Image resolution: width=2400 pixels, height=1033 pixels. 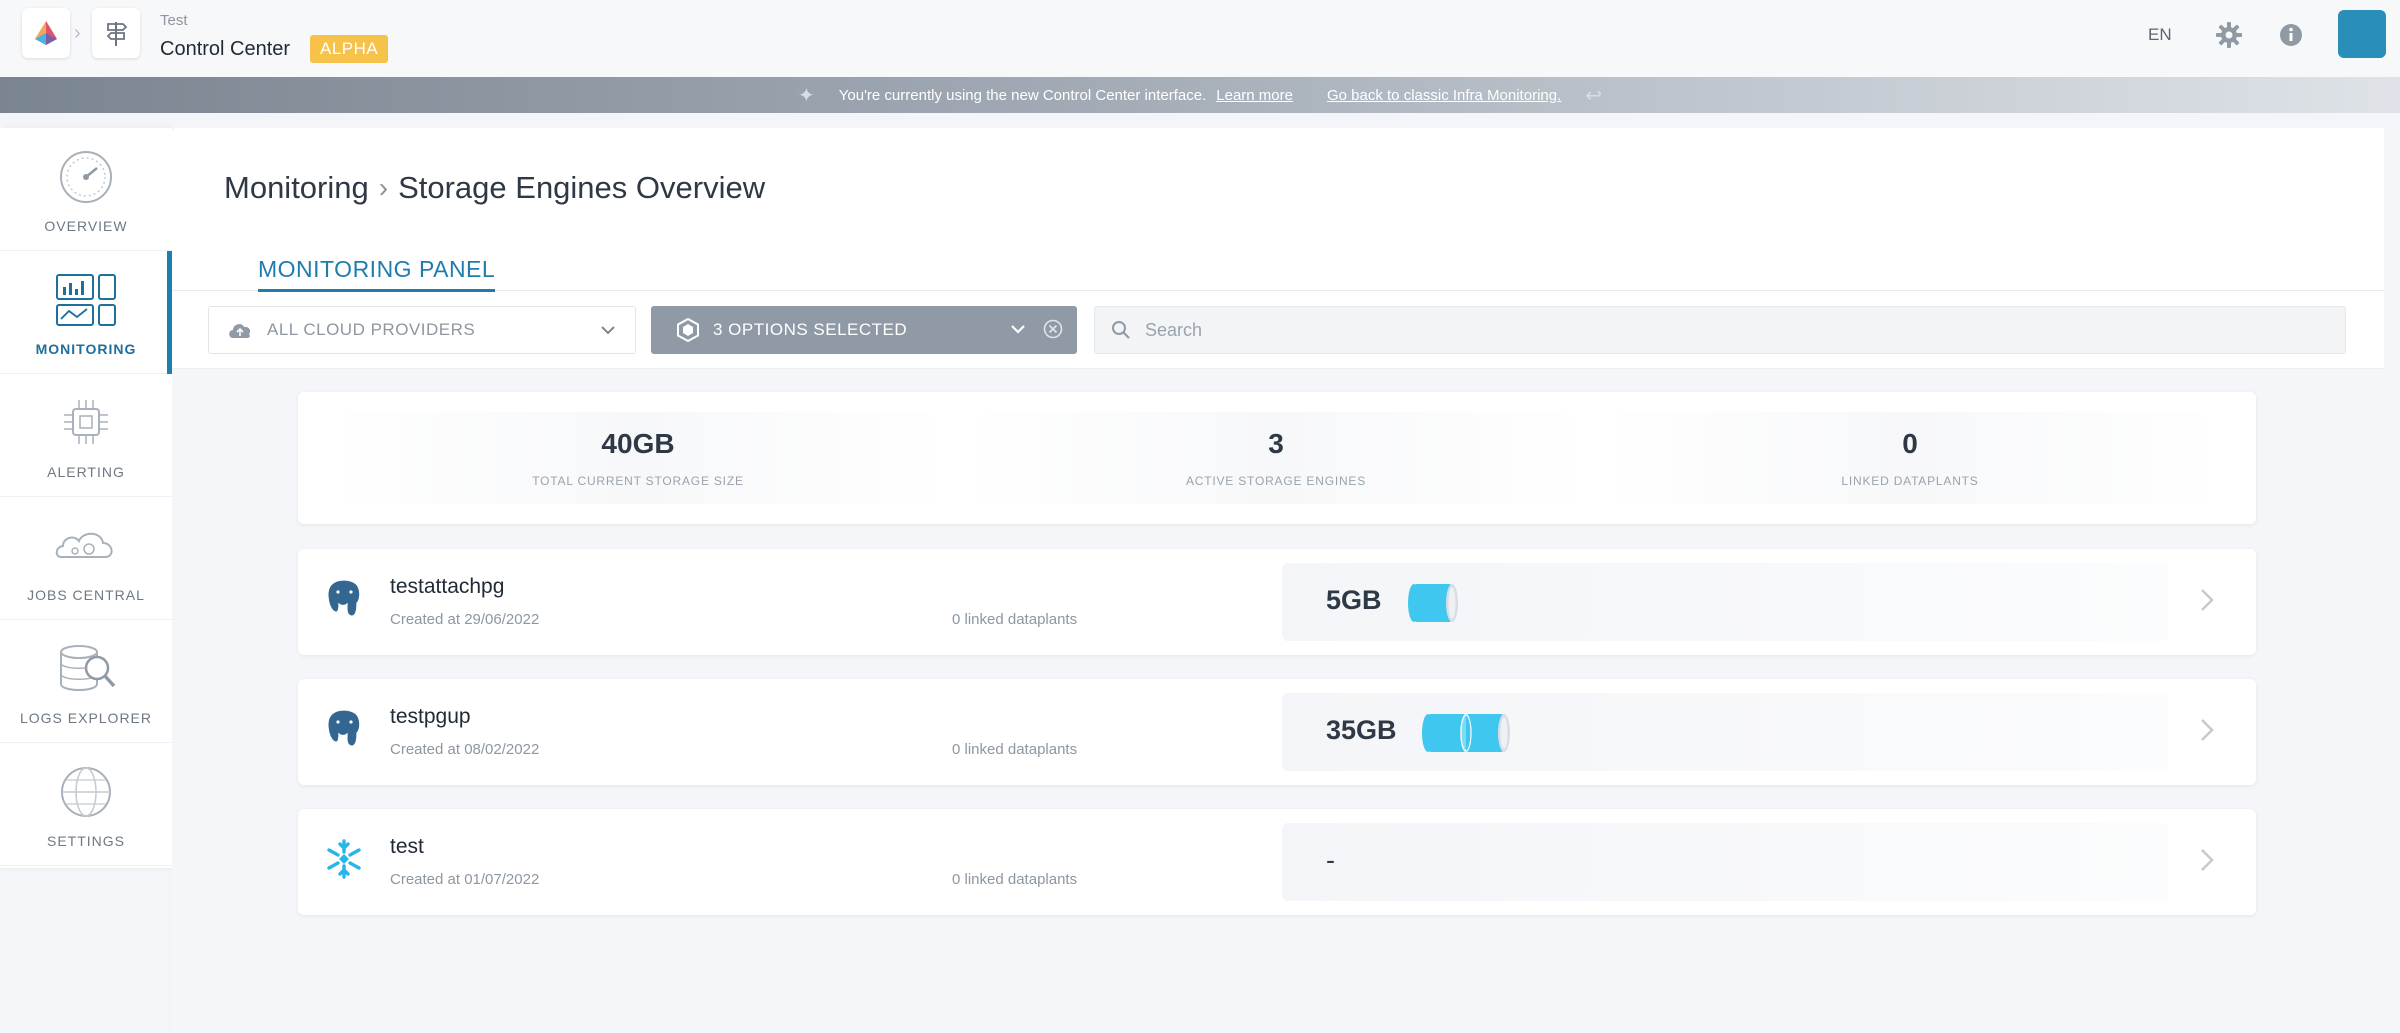 What do you see at coordinates (1361, 730) in the screenshot?
I see `storage-size: 35GB` at bounding box center [1361, 730].